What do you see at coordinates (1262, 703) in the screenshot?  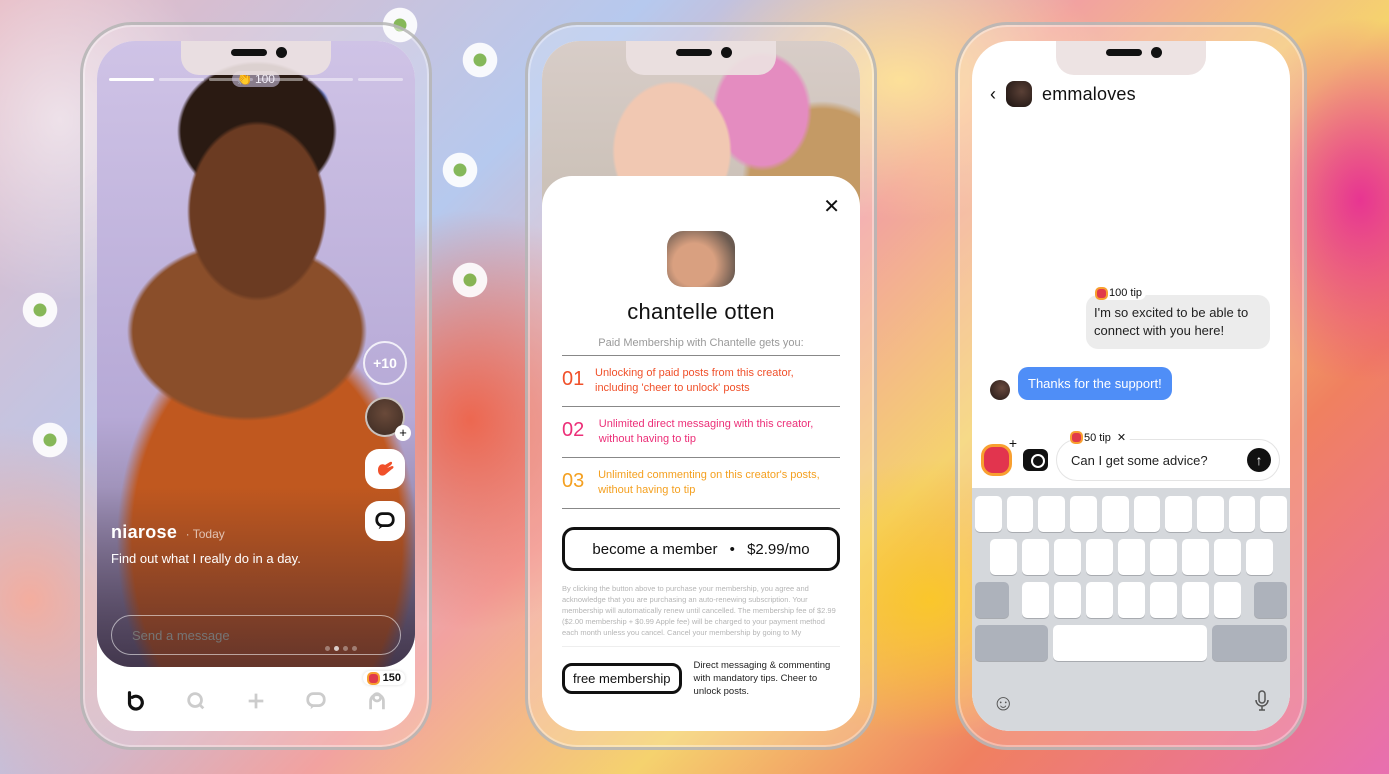 I see `microphone-icon` at bounding box center [1262, 703].